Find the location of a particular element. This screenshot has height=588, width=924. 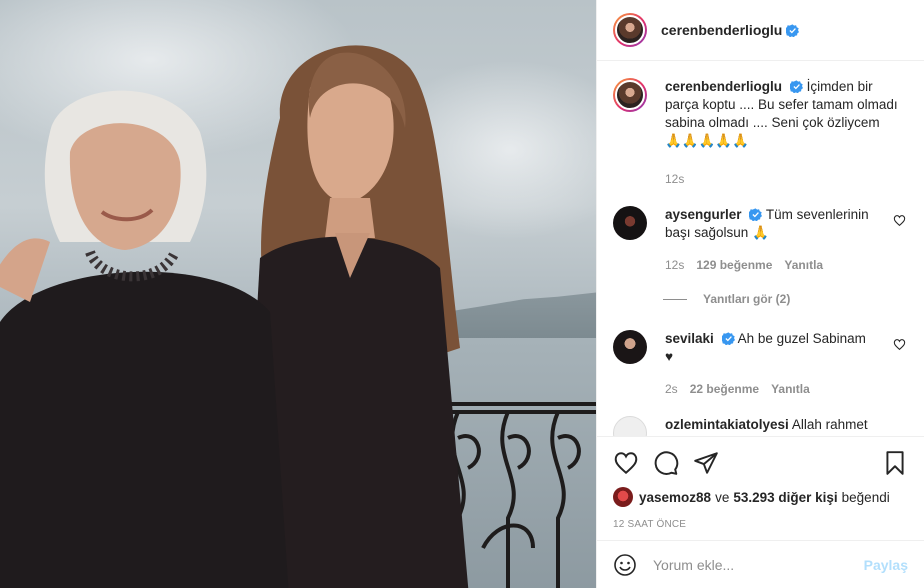

post-header: cerenbenderlioglu is located at coordinates (760, 30).